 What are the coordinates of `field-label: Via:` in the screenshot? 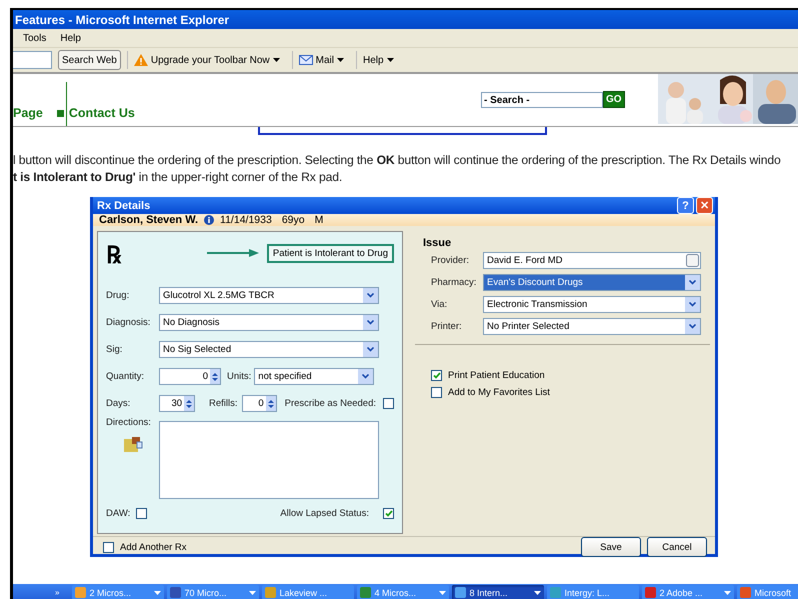 It's located at (439, 304).